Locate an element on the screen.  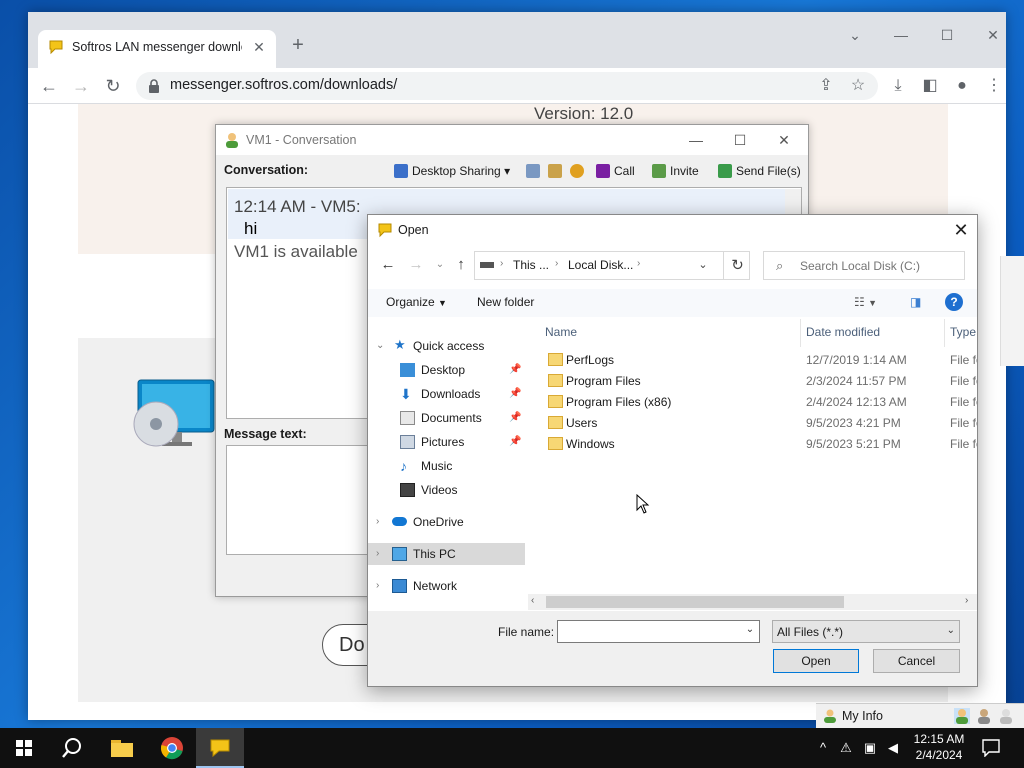
search-icon is located at coordinates (72, 748).